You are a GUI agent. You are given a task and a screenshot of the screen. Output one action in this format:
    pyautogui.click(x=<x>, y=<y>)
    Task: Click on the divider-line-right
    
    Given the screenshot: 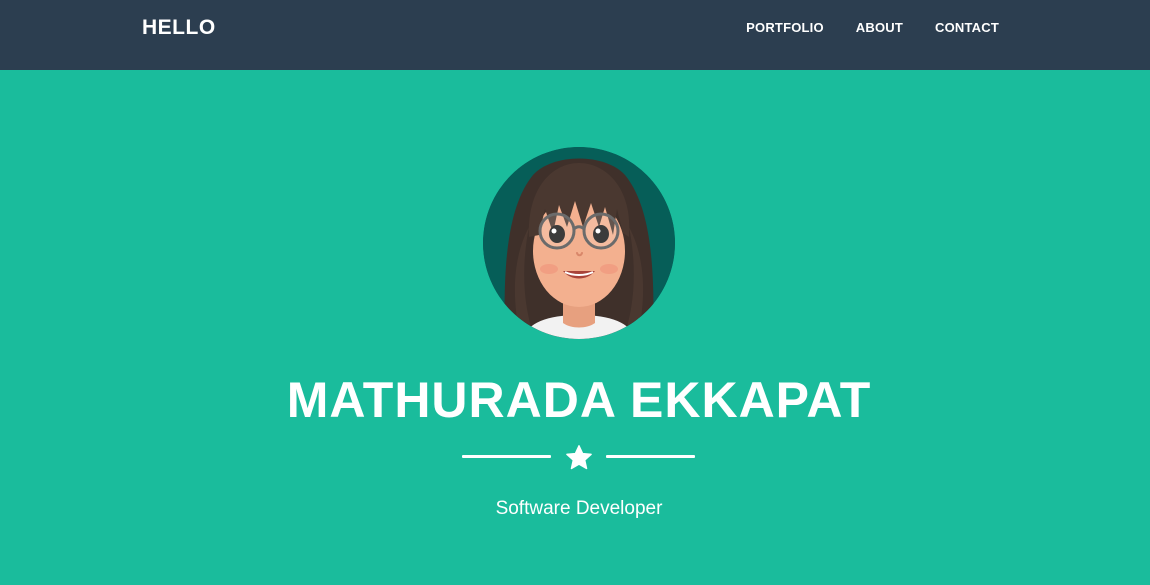 What is the action you would take?
    pyautogui.click(x=650, y=456)
    